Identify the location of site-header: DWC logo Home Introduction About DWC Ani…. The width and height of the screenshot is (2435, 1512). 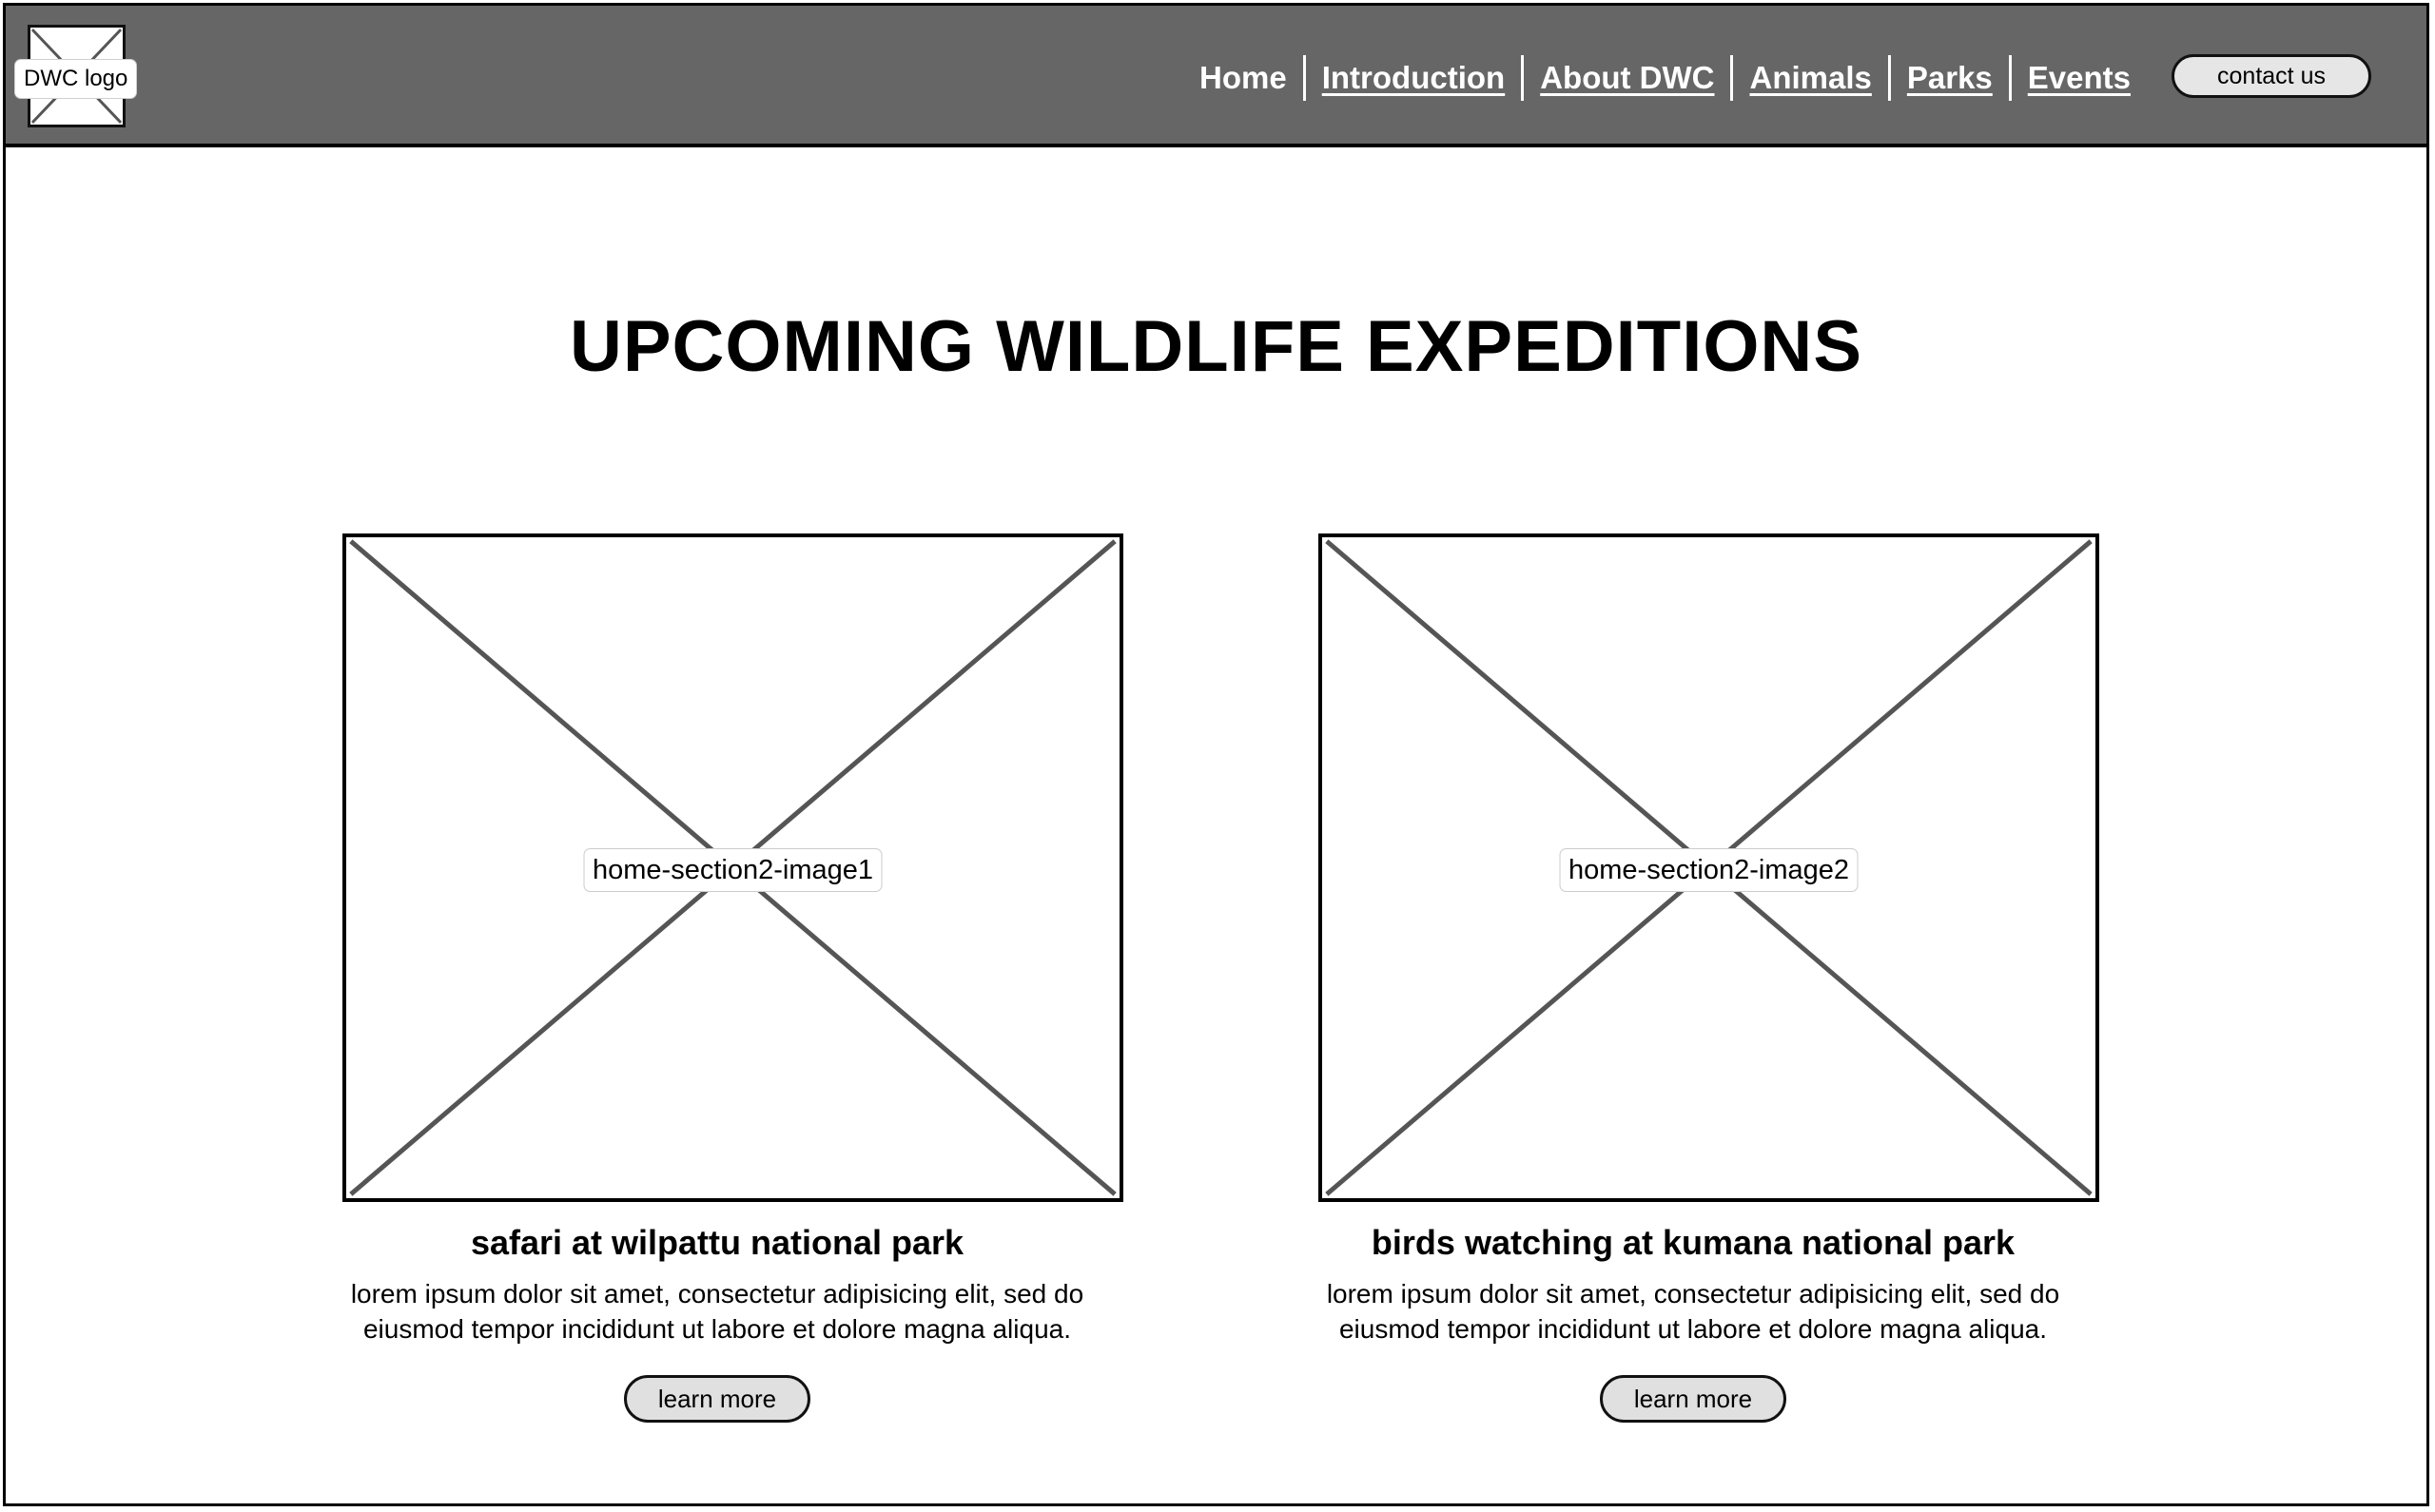
(1216, 76).